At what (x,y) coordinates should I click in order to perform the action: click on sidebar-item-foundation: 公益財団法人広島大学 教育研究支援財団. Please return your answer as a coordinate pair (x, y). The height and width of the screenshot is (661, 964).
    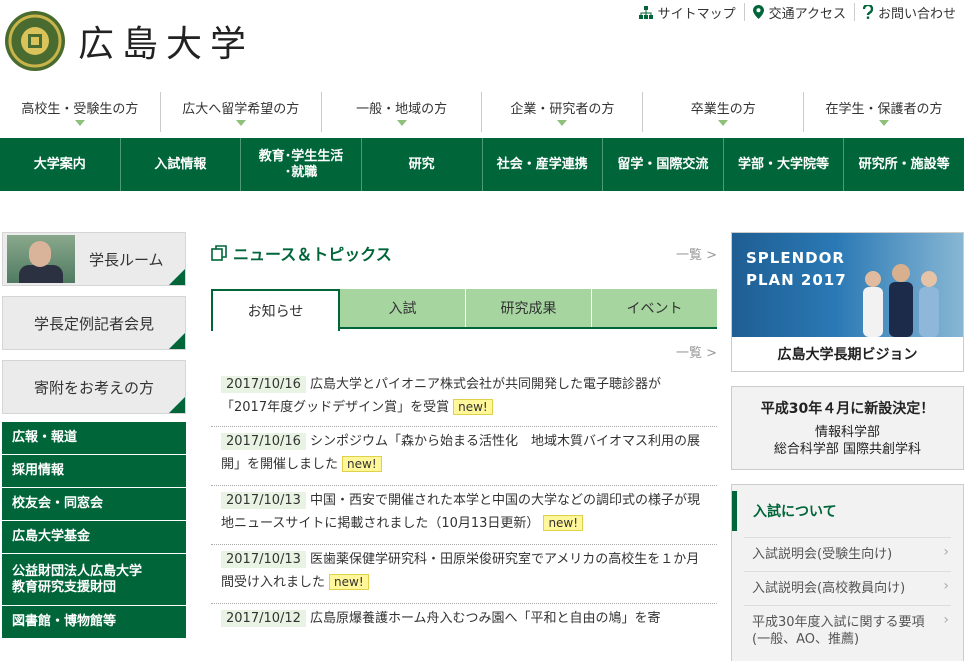
    Looking at the image, I should click on (94, 580).